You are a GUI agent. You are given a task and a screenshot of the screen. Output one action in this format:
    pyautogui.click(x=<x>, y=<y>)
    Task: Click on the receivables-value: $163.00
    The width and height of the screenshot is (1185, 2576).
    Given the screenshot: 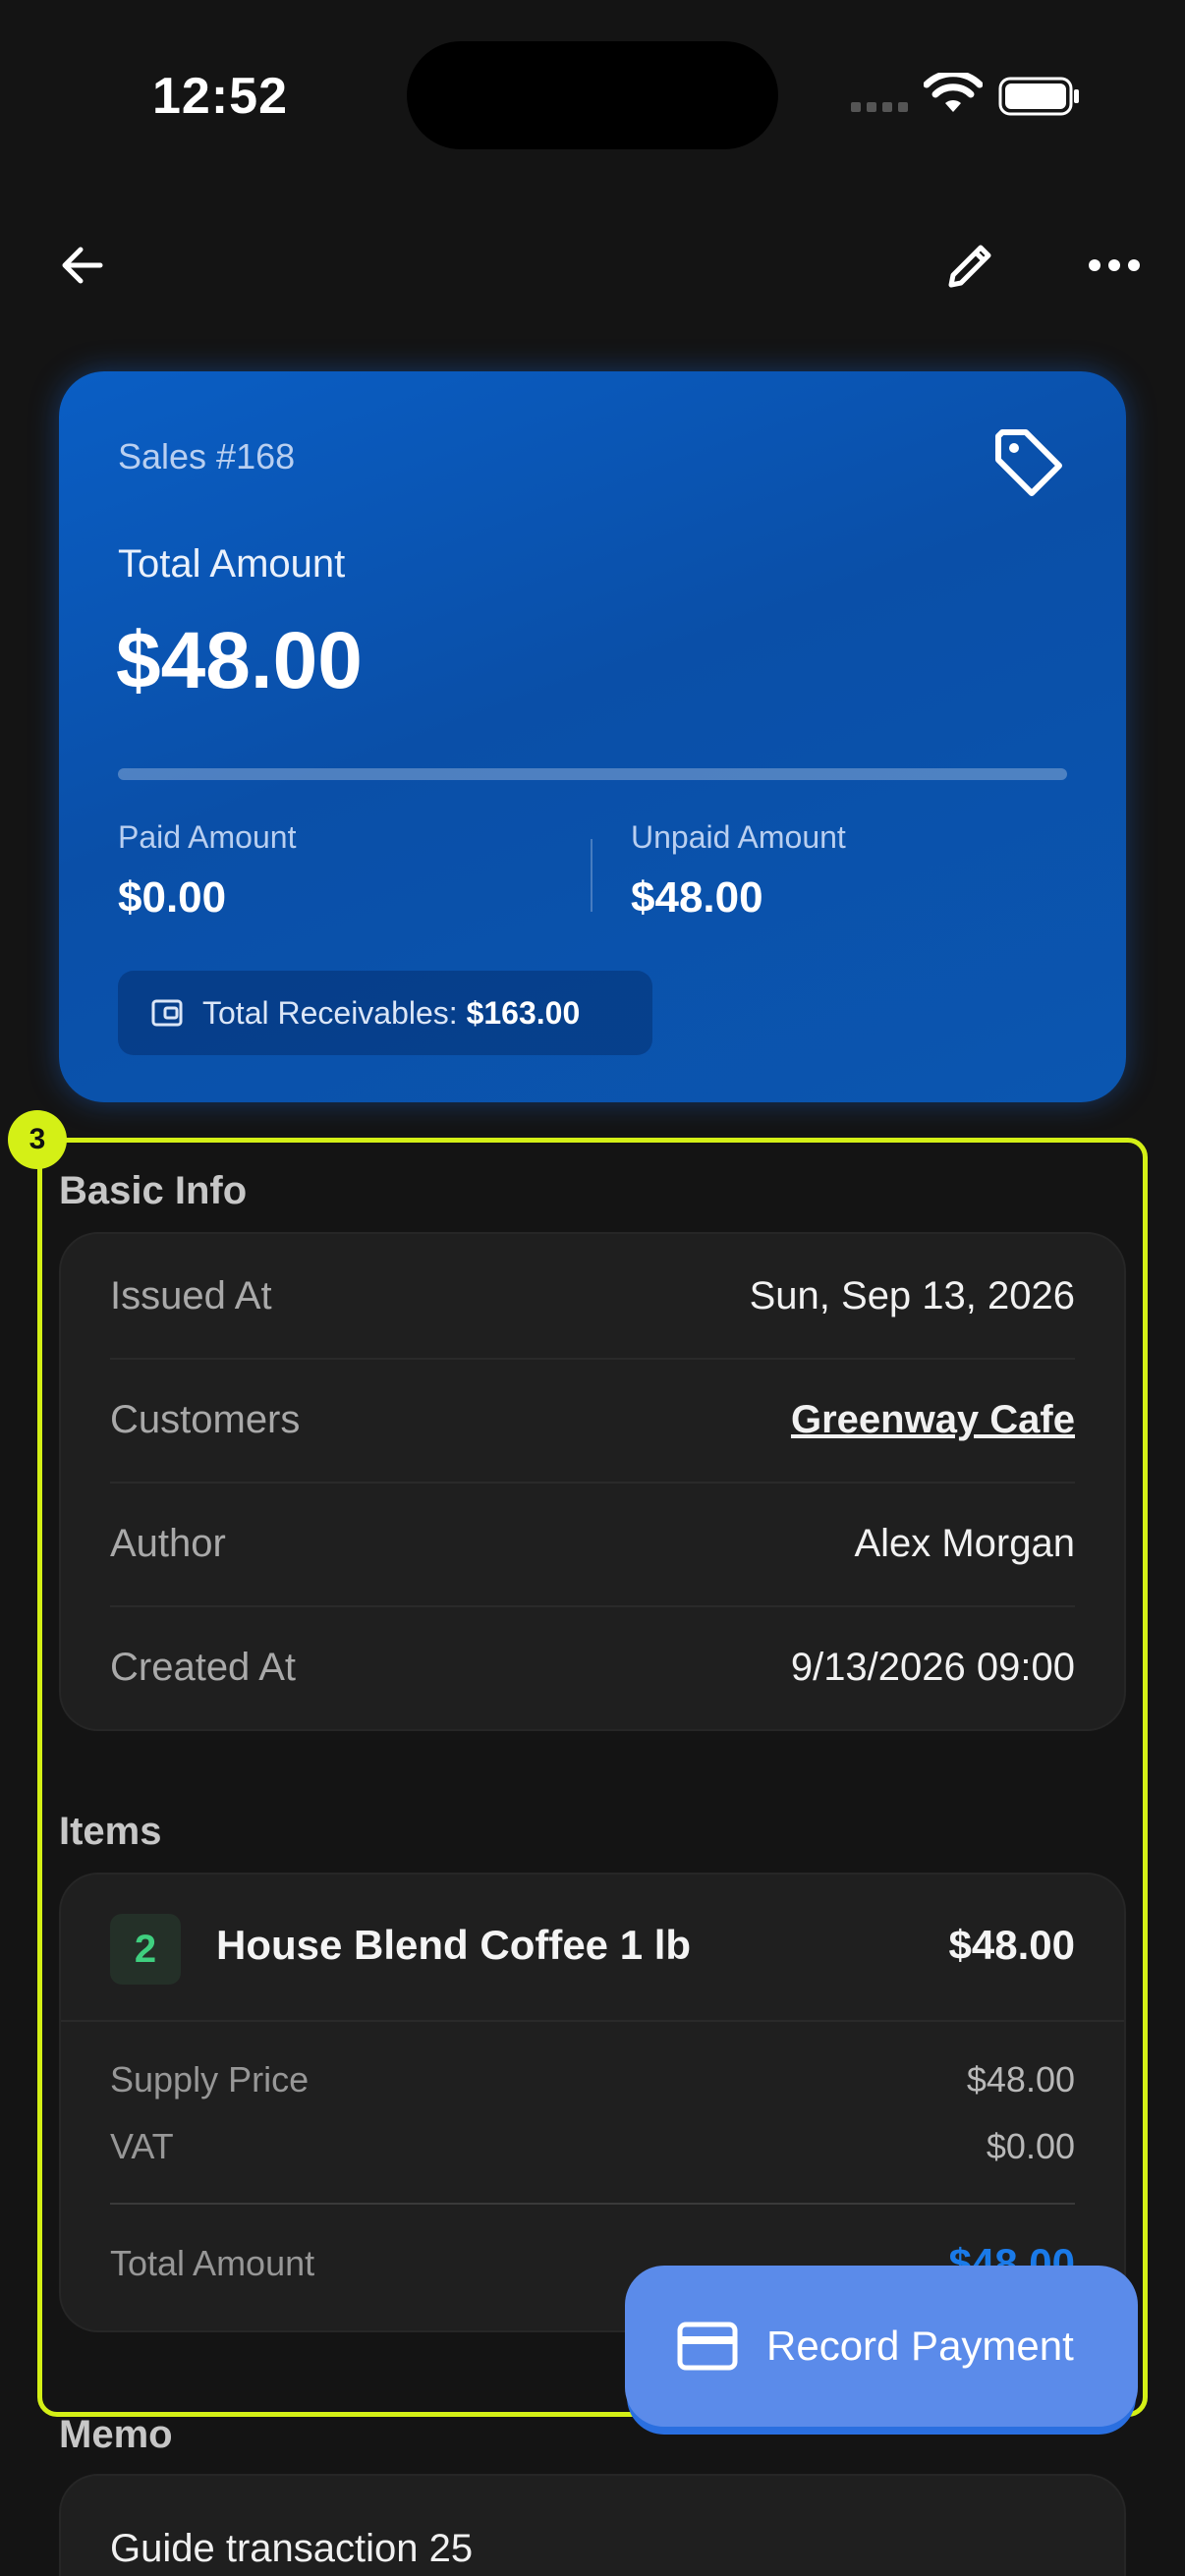 What is the action you would take?
    pyautogui.click(x=523, y=1012)
    